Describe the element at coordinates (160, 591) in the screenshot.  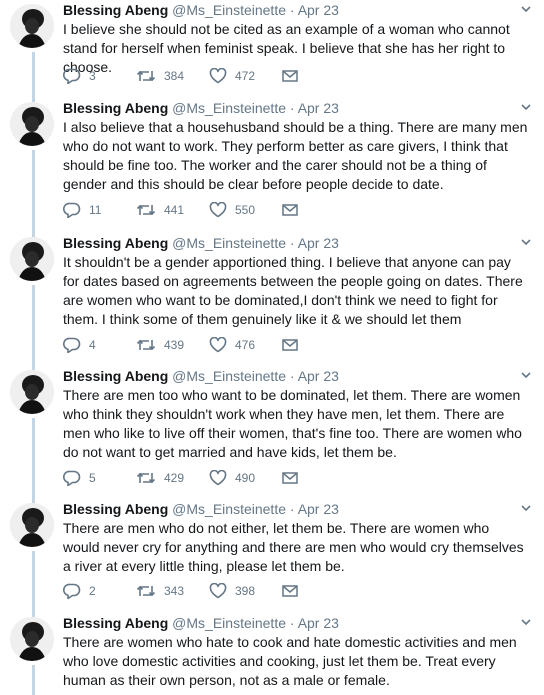
I see `retweet-button: 343` at that location.